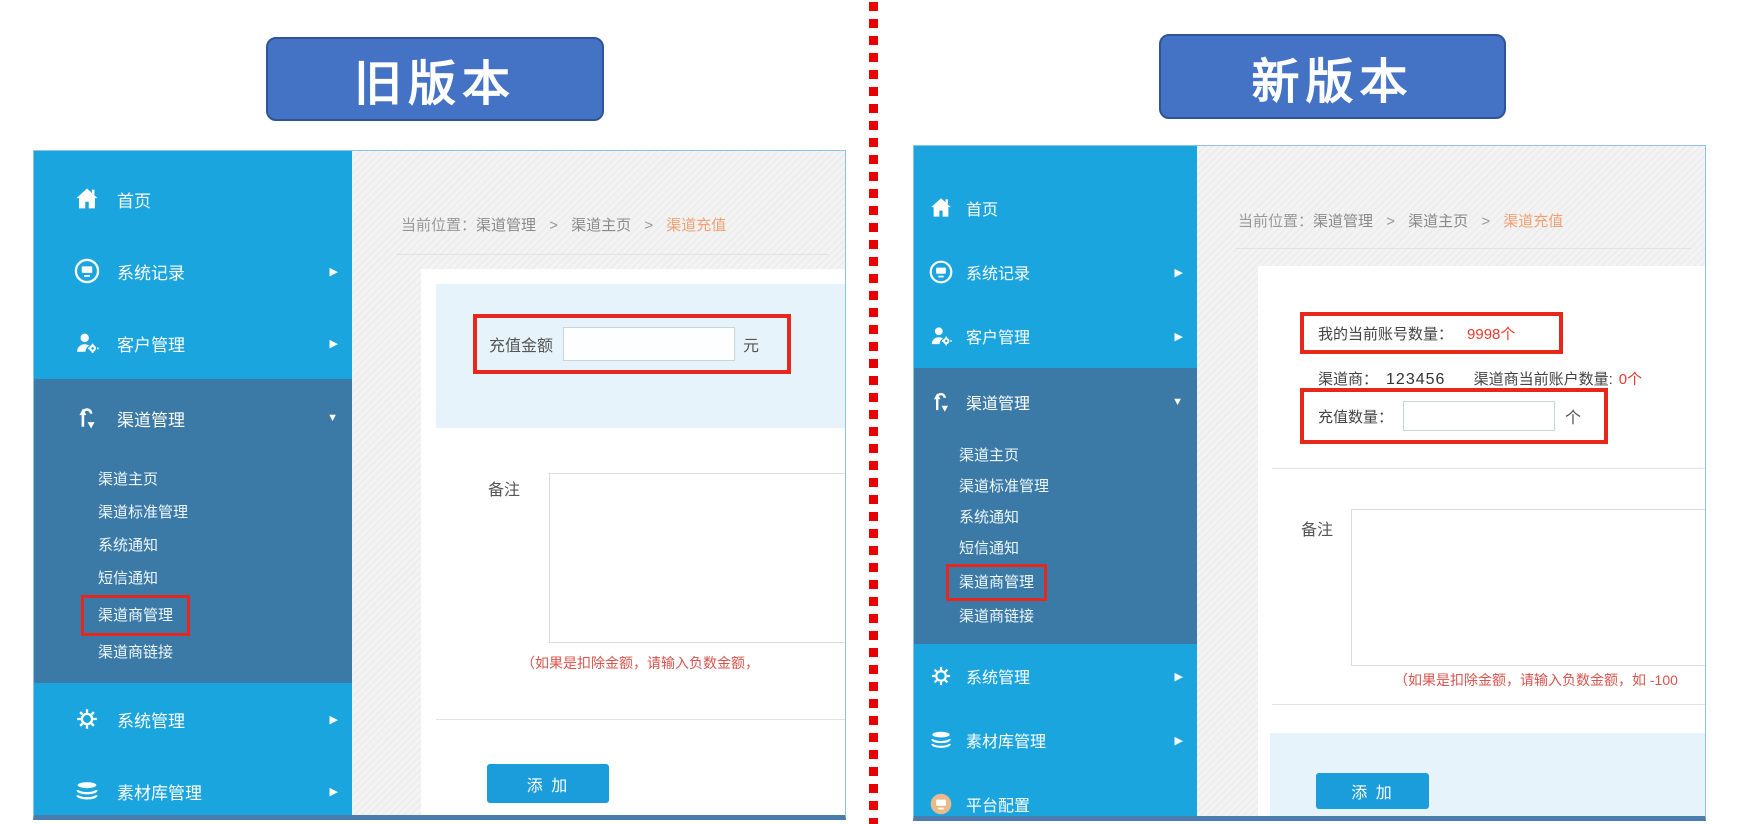  What do you see at coordinates (941, 803) in the screenshot?
I see `monitor-circle-icon-tan` at bounding box center [941, 803].